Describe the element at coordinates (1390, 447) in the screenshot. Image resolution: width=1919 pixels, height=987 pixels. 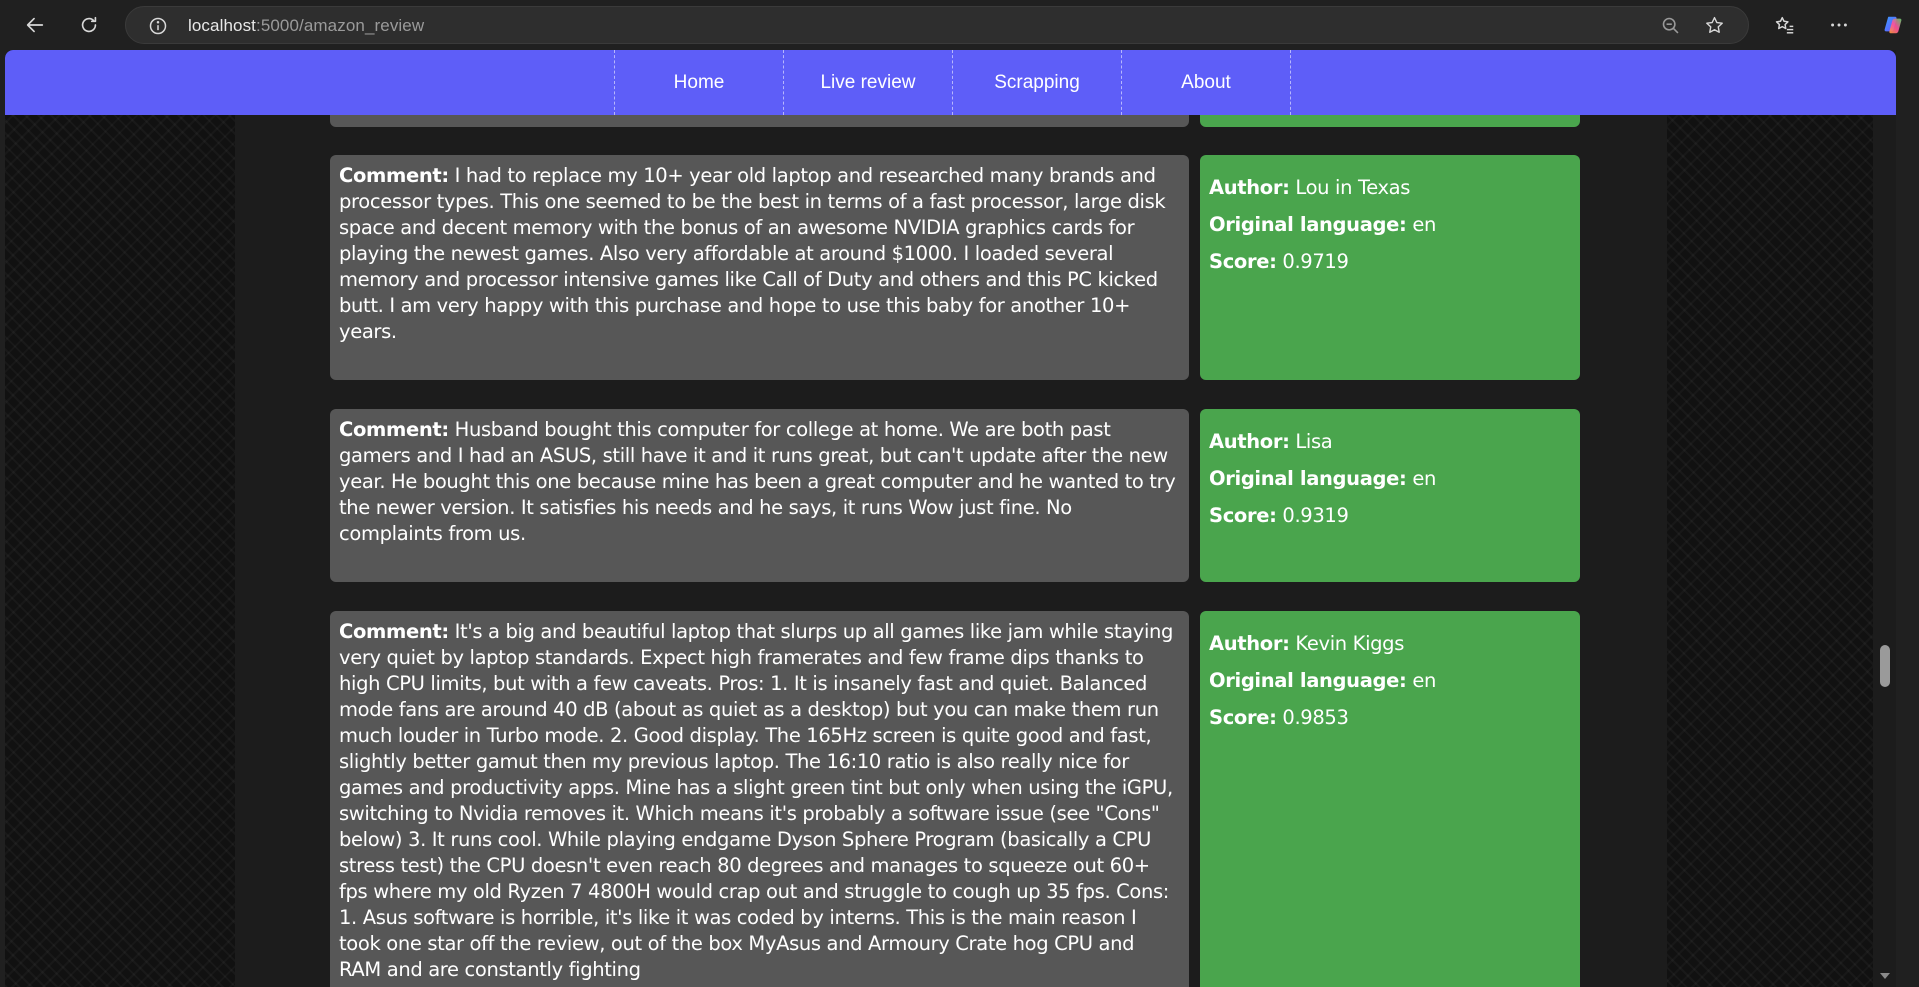
I see `author-line: Author: Lisa` at that location.